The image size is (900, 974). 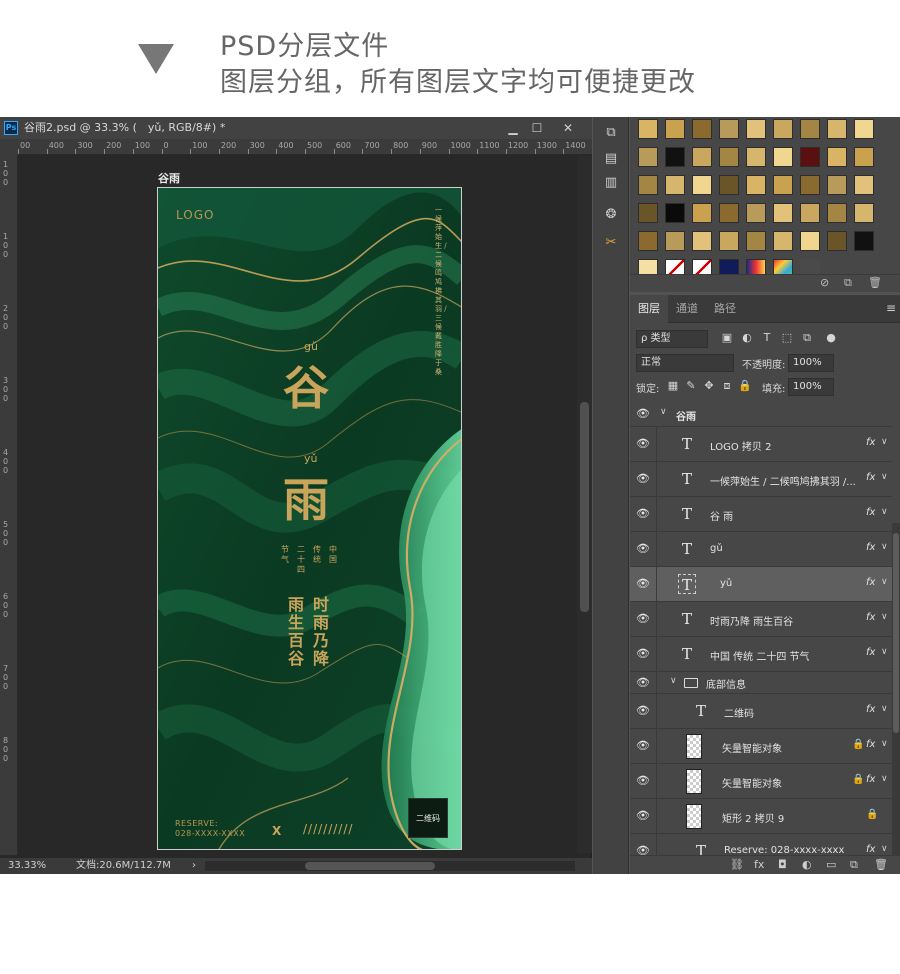 I want to click on layer-row: 👁 T 一候萍始生 / 二候鸣鸠拂其羽 /... fx ∨, so click(x=761, y=479).